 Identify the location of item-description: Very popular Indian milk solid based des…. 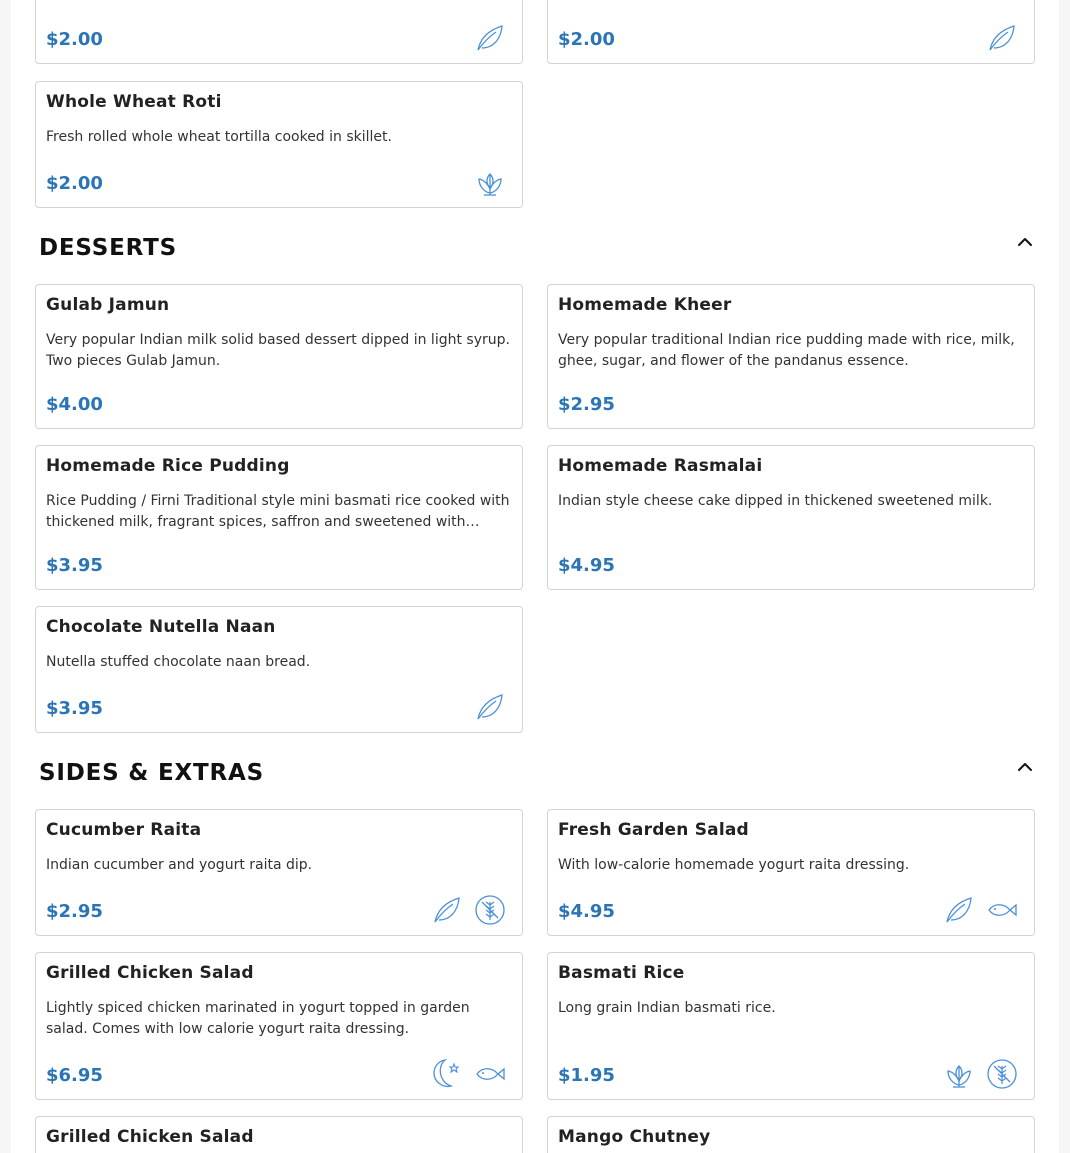
(278, 350).